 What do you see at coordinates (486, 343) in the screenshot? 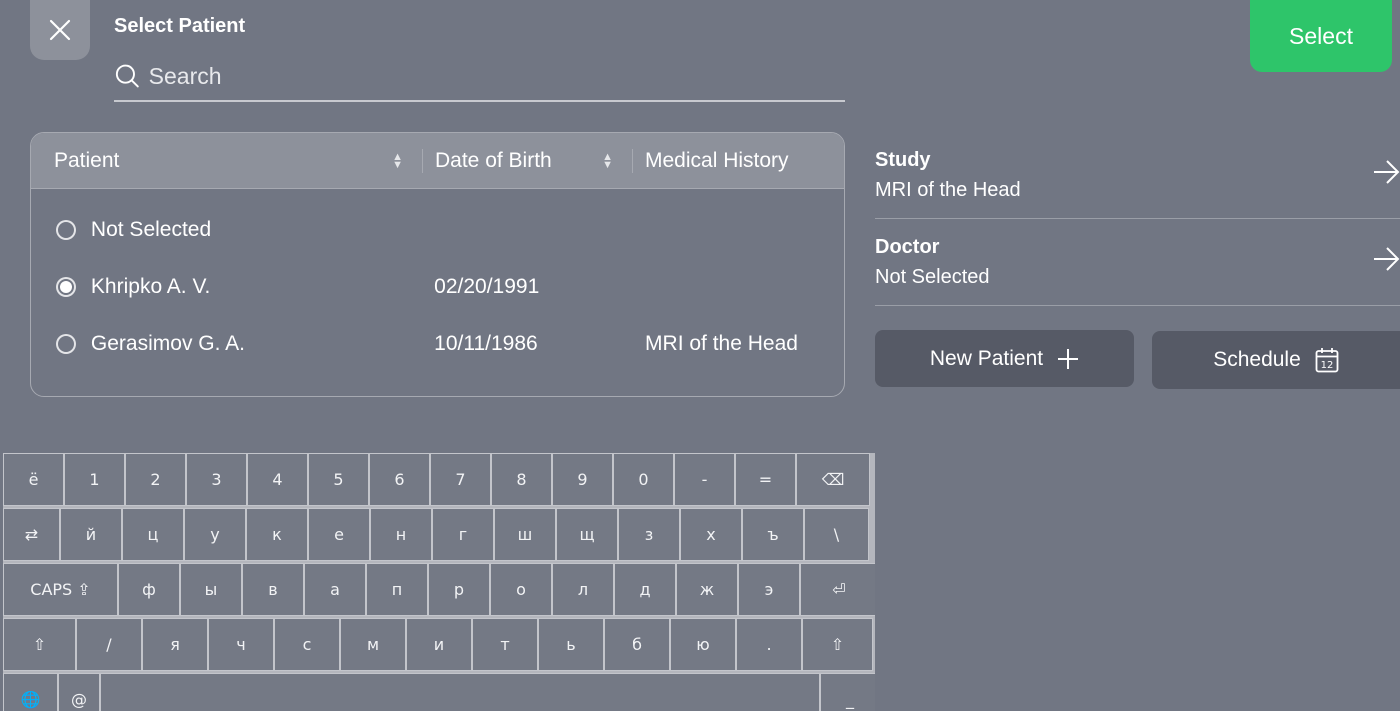
I see `patient-dob: 10/11/1986` at bounding box center [486, 343].